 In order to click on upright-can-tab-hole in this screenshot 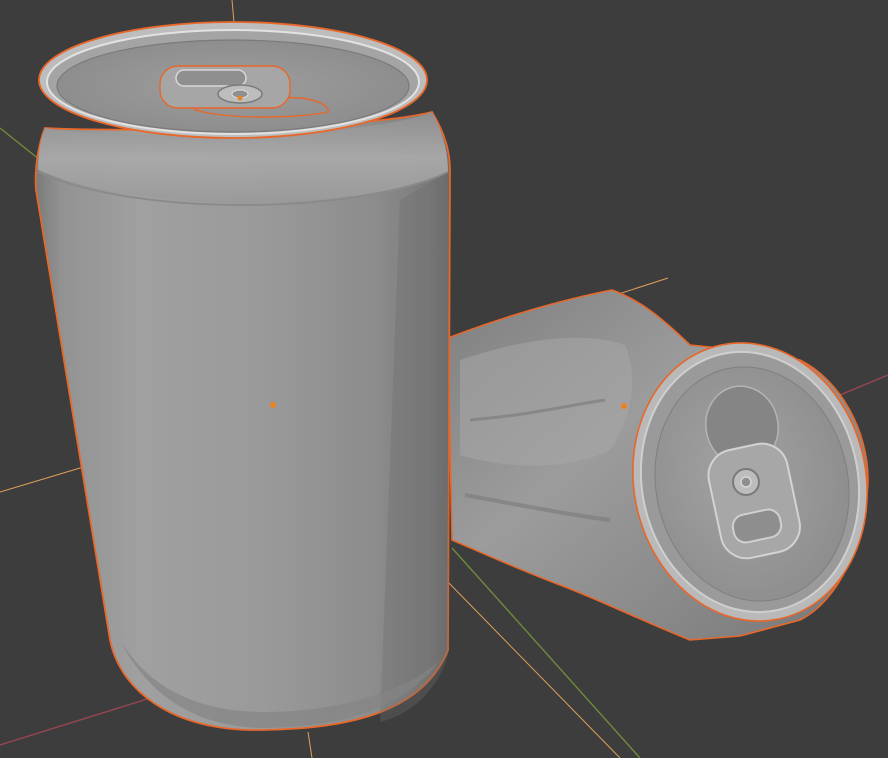, I will do `click(211, 78)`.